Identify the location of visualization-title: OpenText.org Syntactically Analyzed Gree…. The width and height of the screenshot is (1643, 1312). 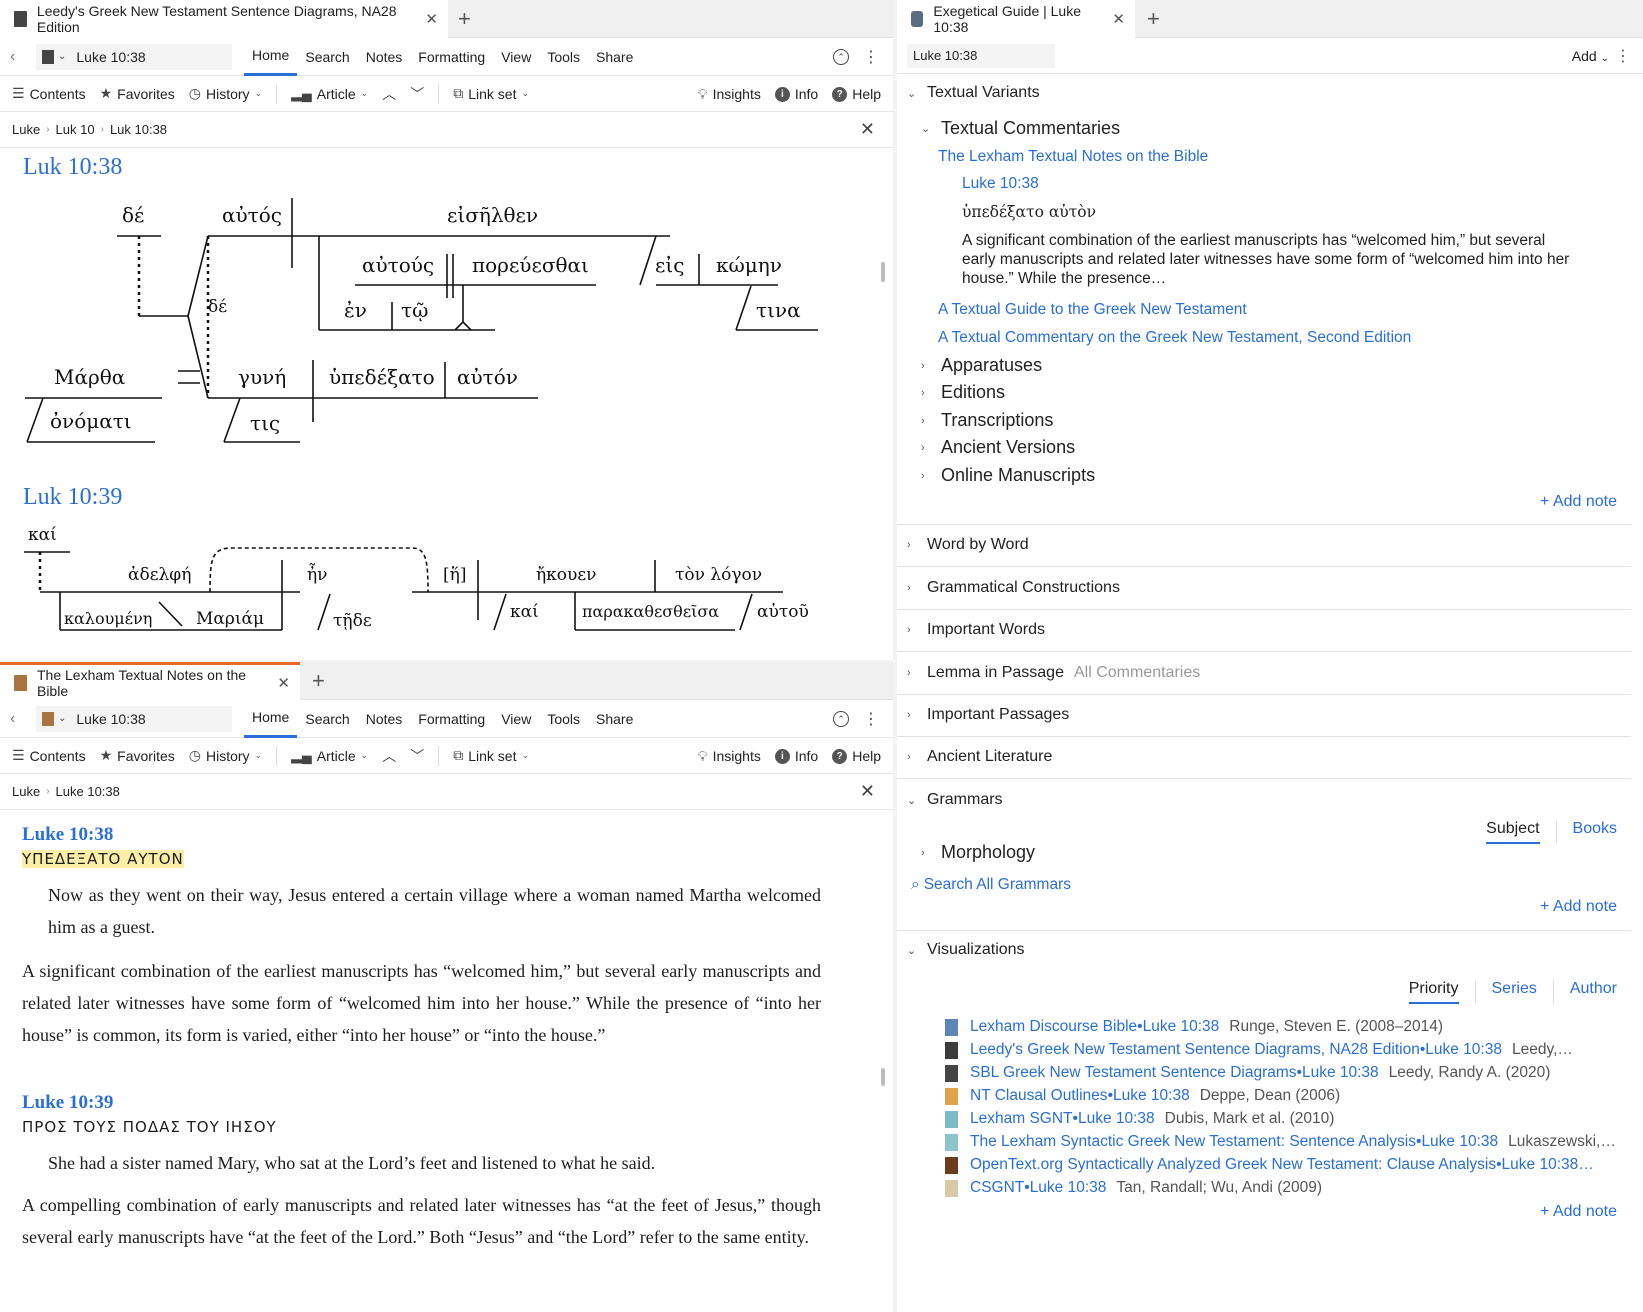
(1233, 1165).